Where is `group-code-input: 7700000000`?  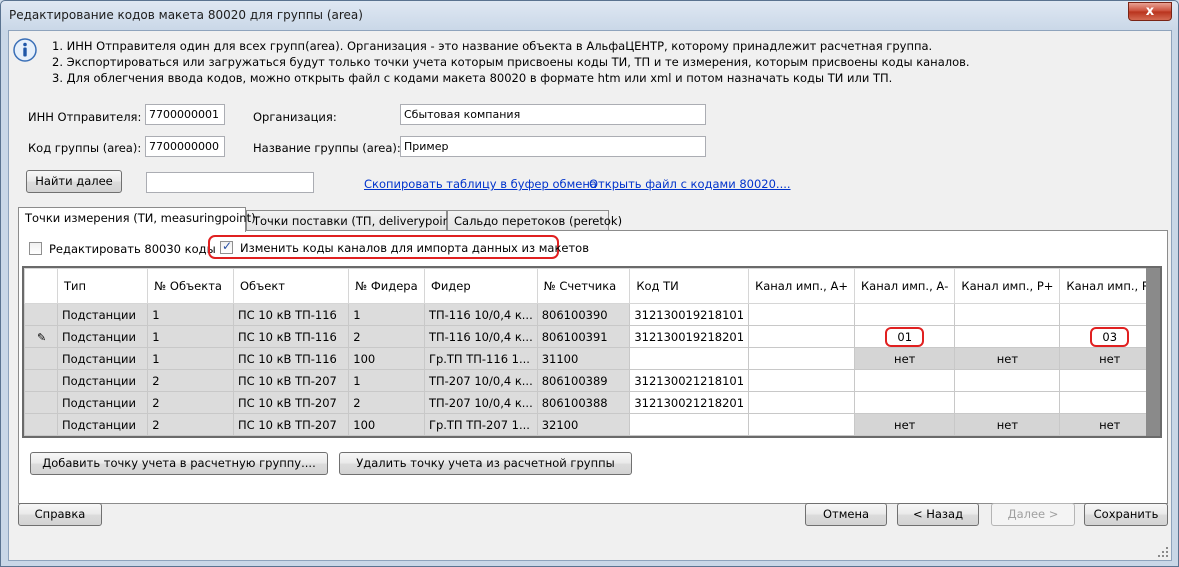 group-code-input: 7700000000 is located at coordinates (185, 146).